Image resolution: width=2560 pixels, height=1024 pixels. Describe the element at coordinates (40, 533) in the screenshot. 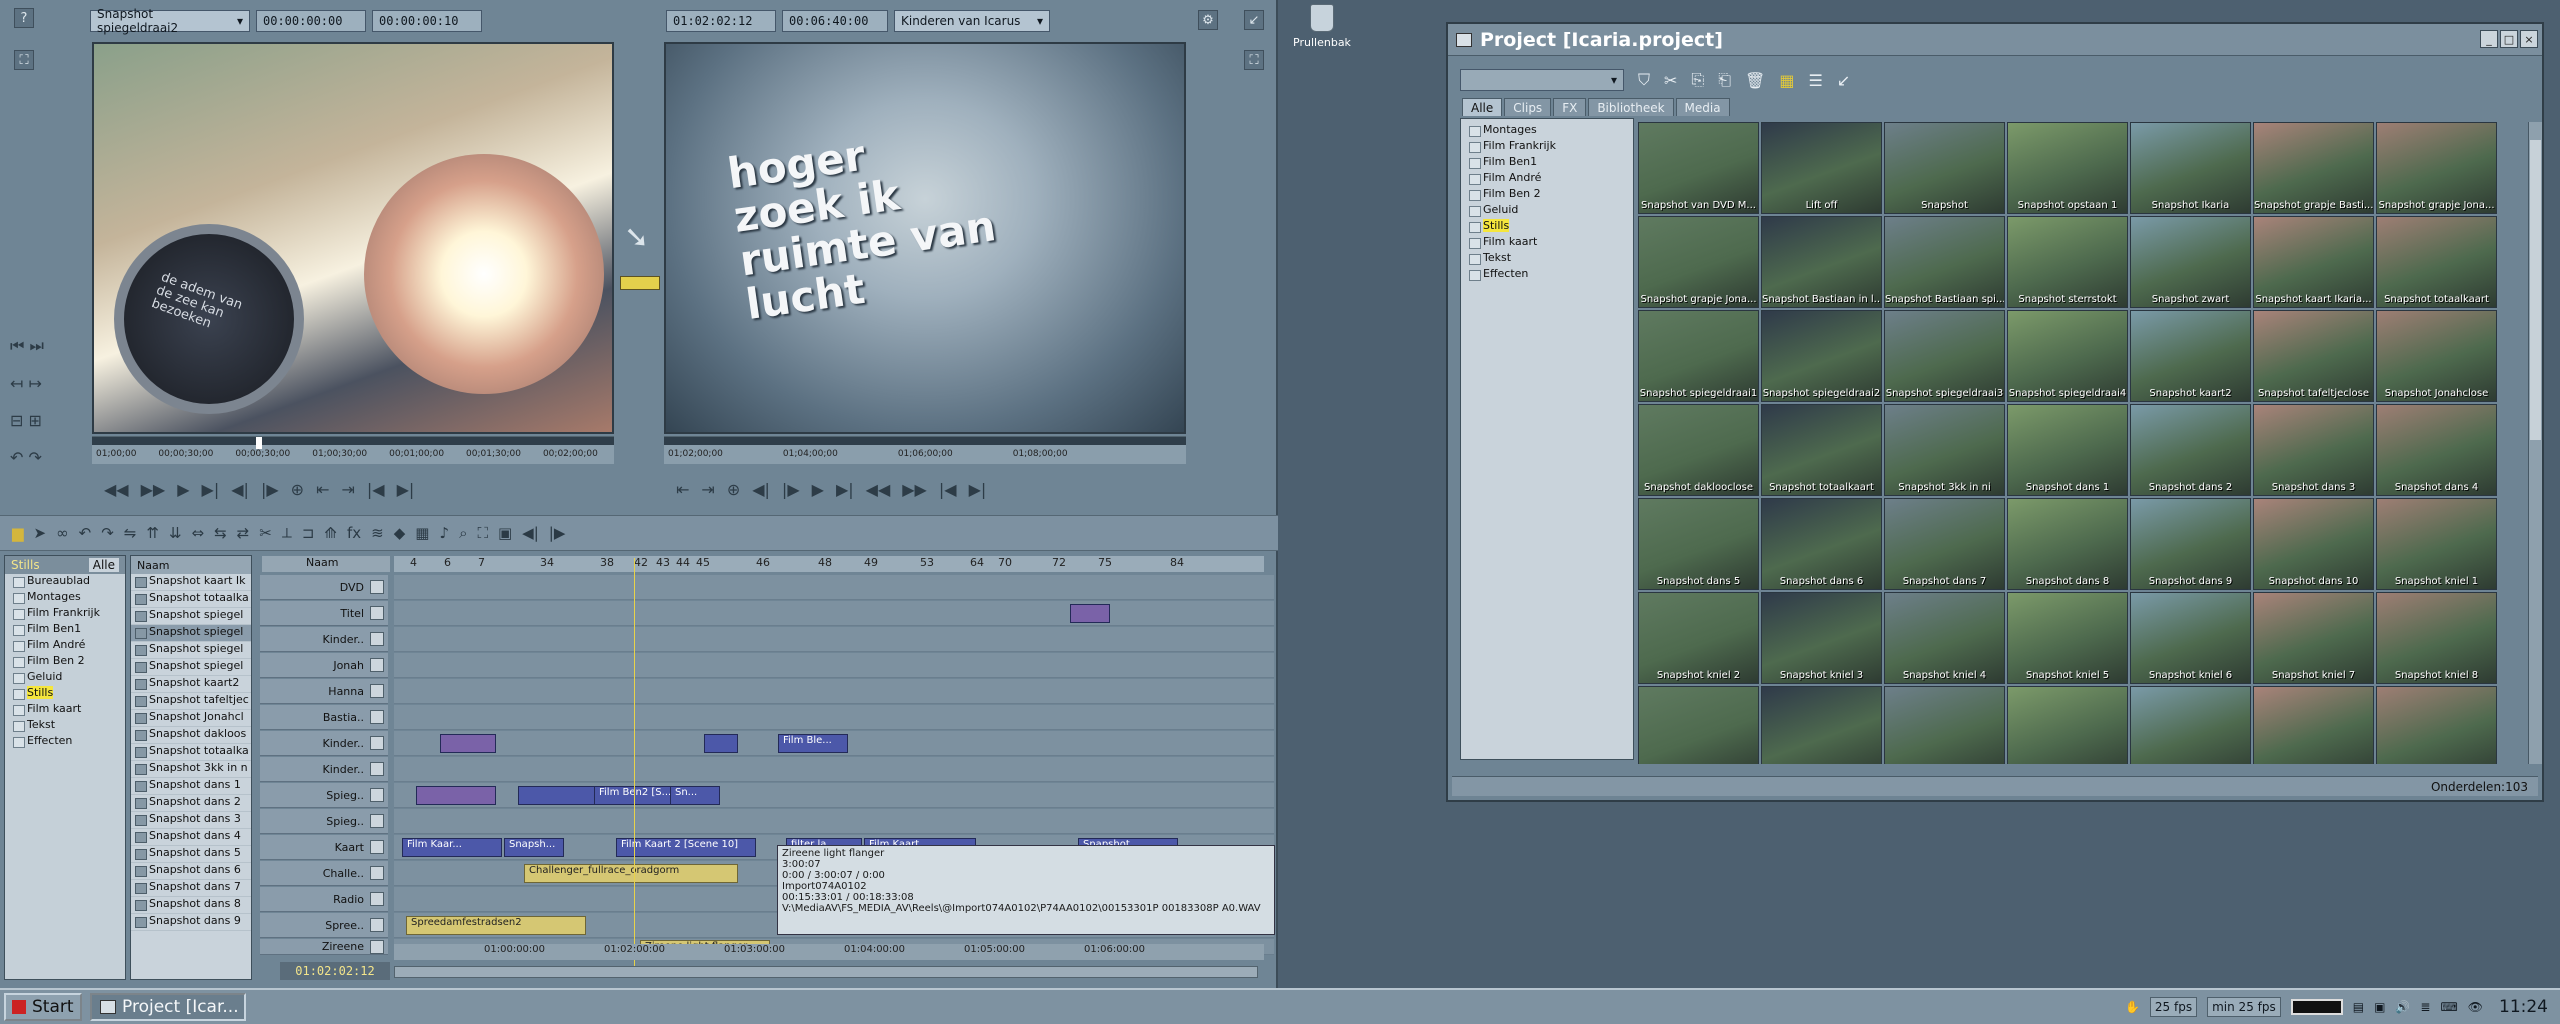

I see `pointer-icon: ➤` at that location.